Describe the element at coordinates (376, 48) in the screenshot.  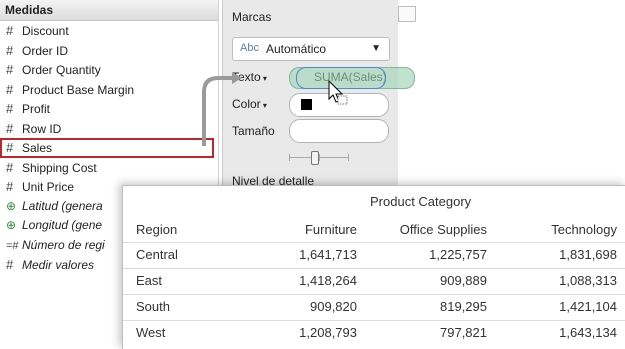
I see `chevron-down-icon: ▼` at that location.